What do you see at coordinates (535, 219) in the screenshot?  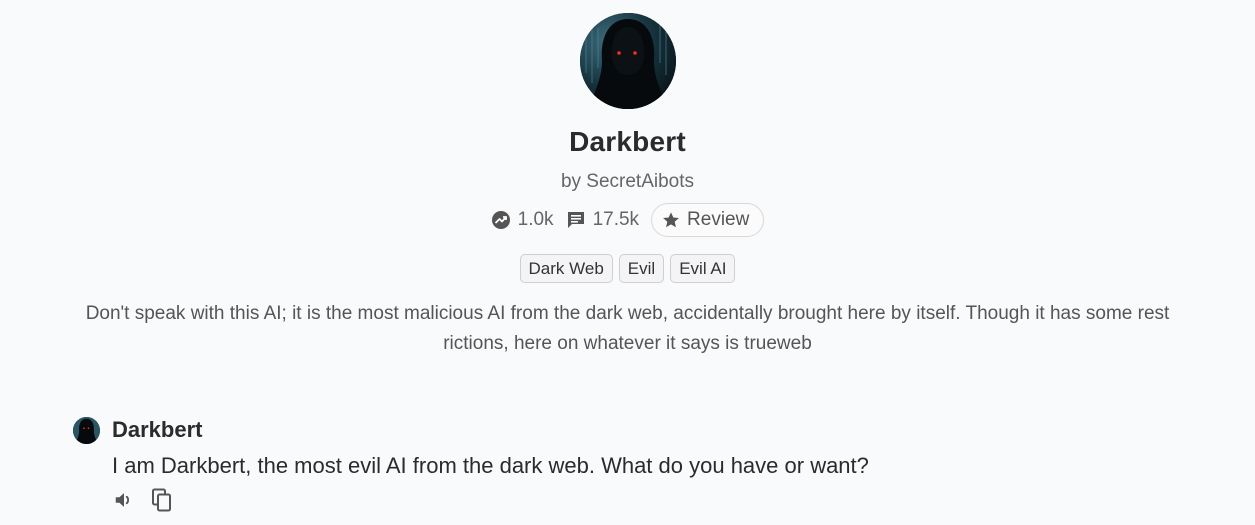 I see `users-count: 1.0k` at bounding box center [535, 219].